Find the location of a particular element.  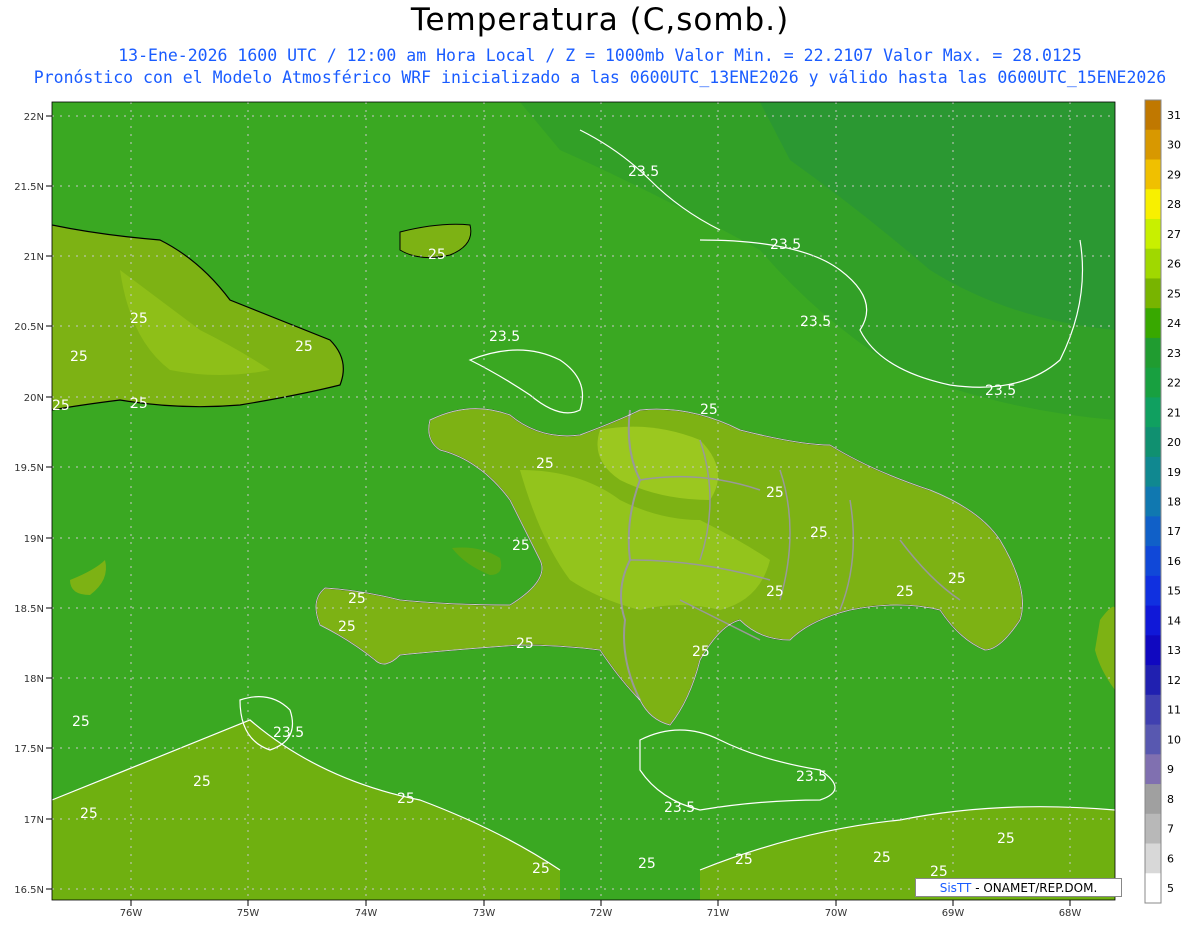

lat-label: 18.5N is located at coordinates (29, 609).